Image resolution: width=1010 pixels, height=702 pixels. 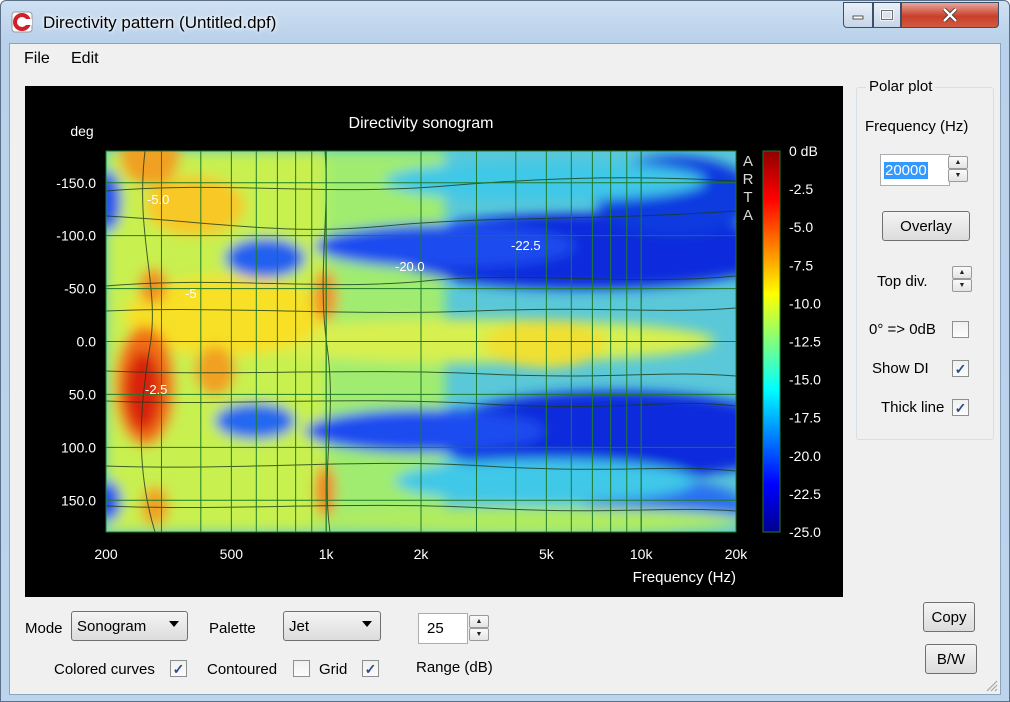 What do you see at coordinates (76, 236) in the screenshot?
I see `y-tick-label: -100.0` at bounding box center [76, 236].